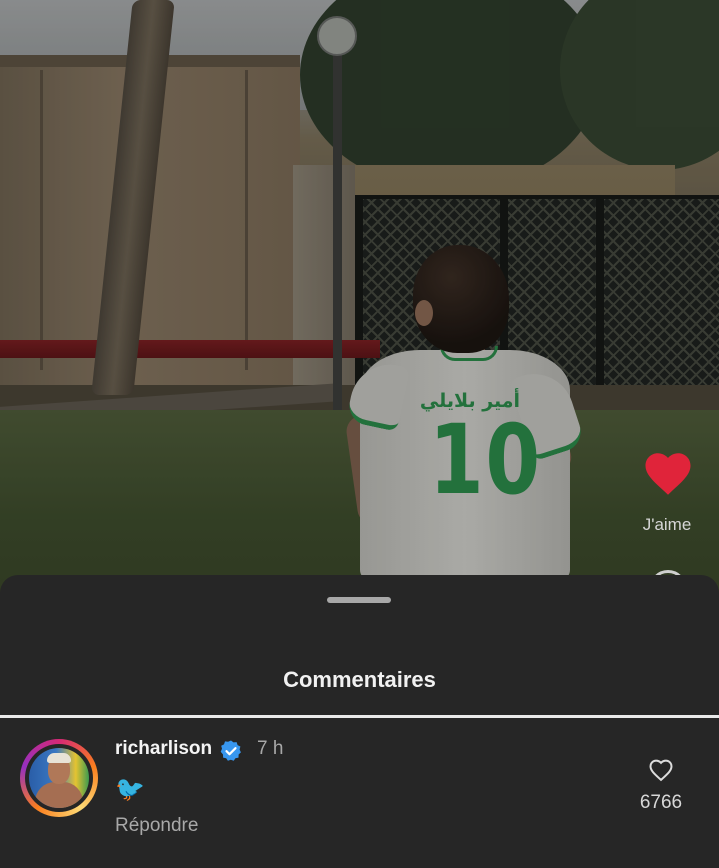 The height and width of the screenshot is (868, 719). What do you see at coordinates (130, 789) in the screenshot?
I see `comment-text: 🐦` at bounding box center [130, 789].